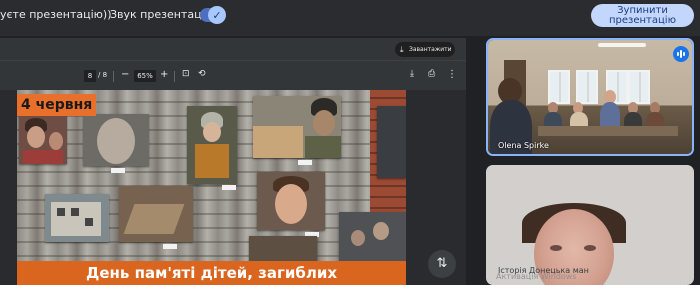 The image size is (700, 285). What do you see at coordinates (145, 76) in the screenshot?
I see `zoom-input: 65%` at bounding box center [145, 76].